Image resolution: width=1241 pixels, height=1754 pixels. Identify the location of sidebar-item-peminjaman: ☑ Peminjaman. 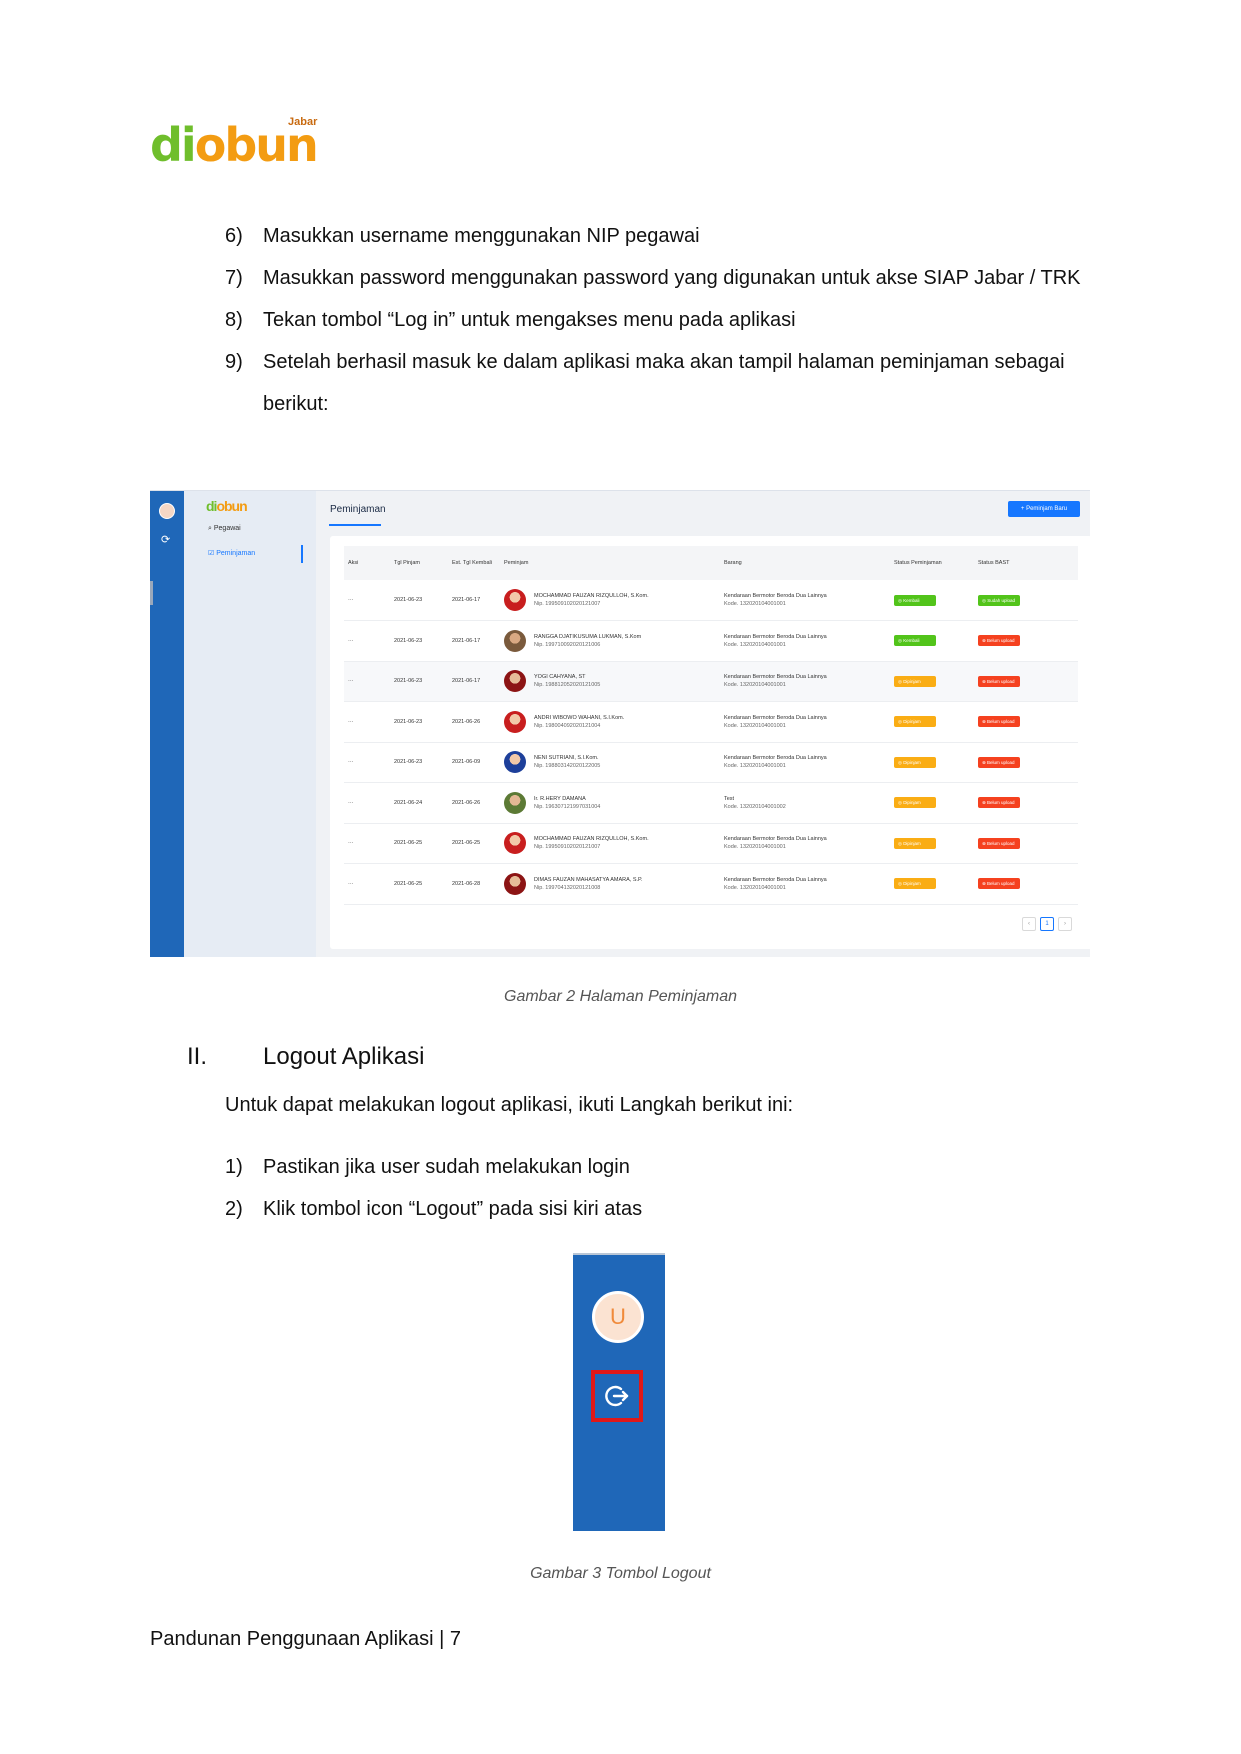
(256, 554).